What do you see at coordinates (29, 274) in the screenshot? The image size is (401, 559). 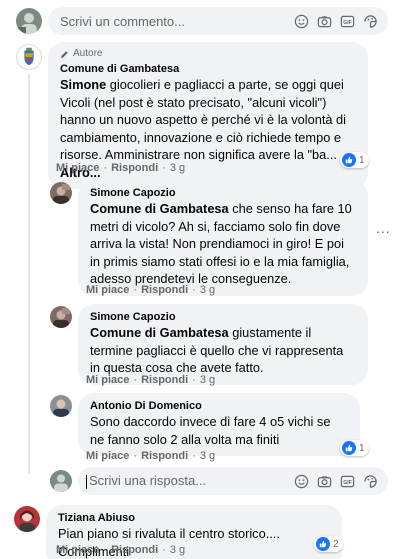 I see `thread-line` at bounding box center [29, 274].